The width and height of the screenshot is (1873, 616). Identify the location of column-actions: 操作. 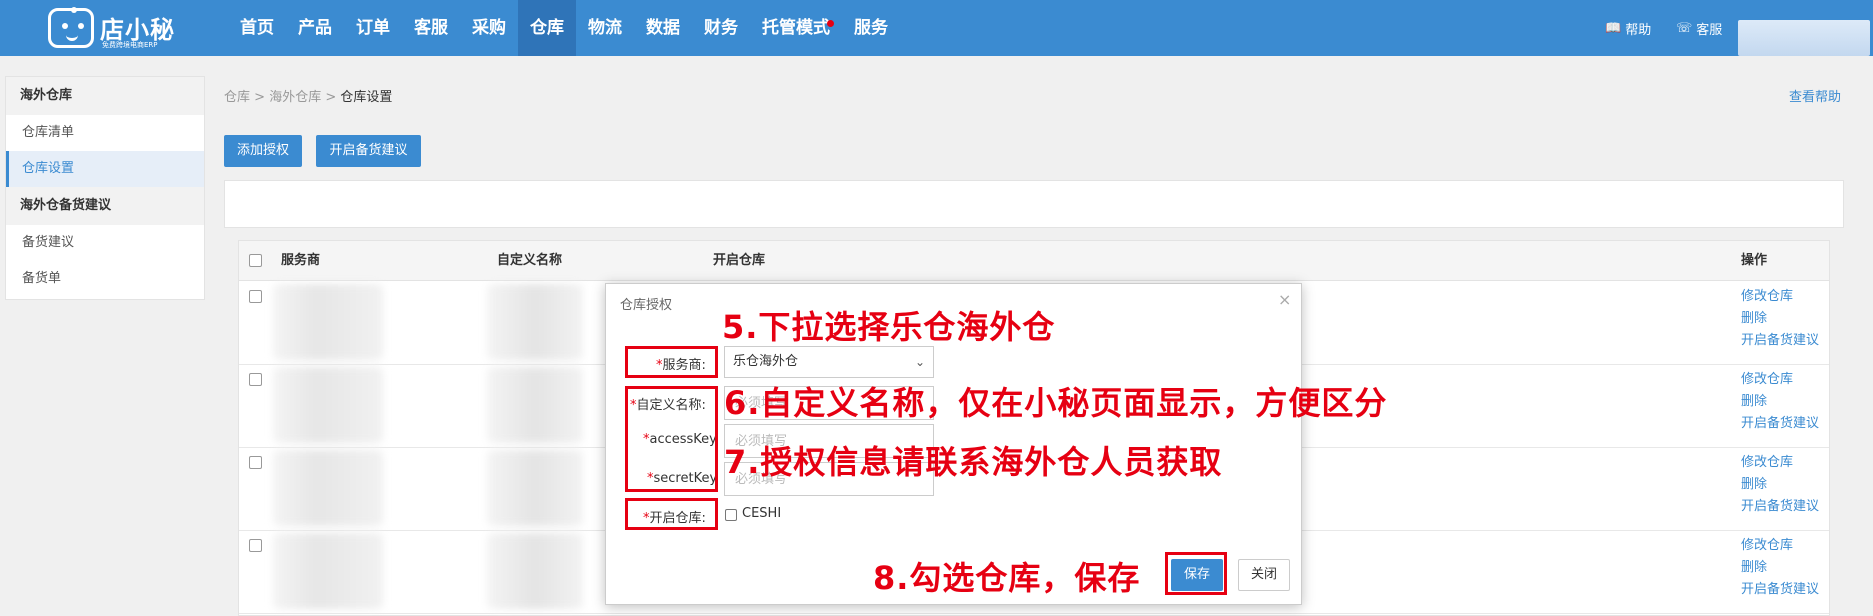
(1754, 260).